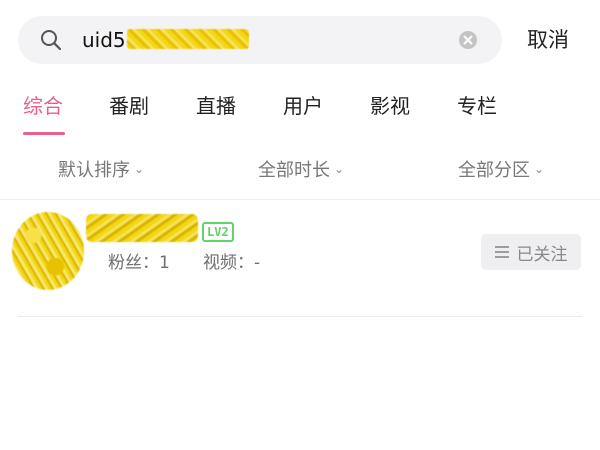  What do you see at coordinates (300, 316) in the screenshot?
I see `row-divider` at bounding box center [300, 316].